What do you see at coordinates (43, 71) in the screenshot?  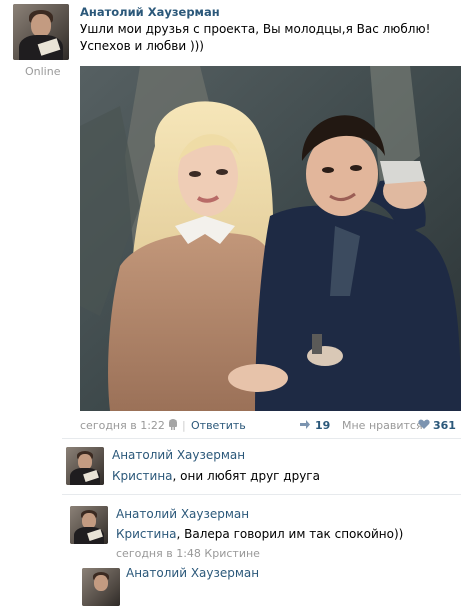 I see `online-status: Online` at bounding box center [43, 71].